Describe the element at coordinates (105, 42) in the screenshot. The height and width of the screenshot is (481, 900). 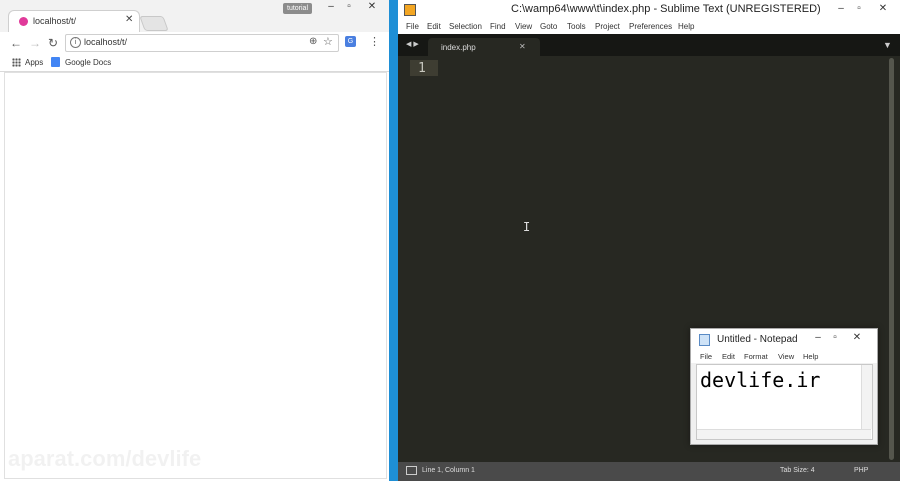
I see `address-text: localhost/t/` at that location.